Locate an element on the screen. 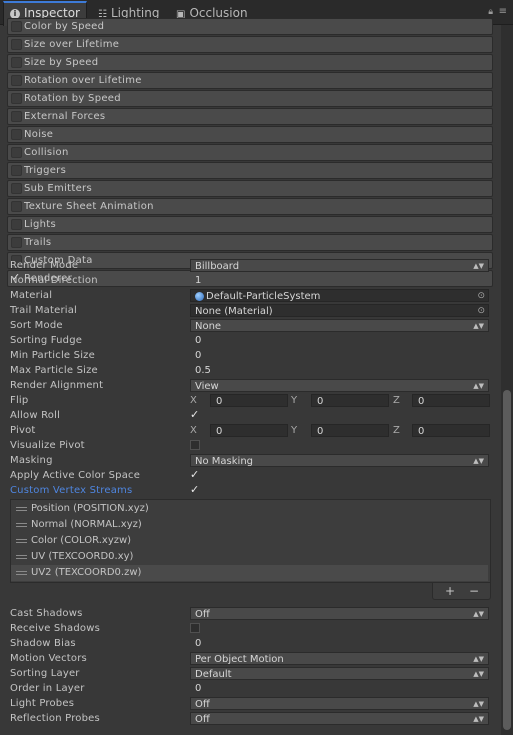  reflection-probes-dropdown: Off ▲▼ is located at coordinates (339, 718).